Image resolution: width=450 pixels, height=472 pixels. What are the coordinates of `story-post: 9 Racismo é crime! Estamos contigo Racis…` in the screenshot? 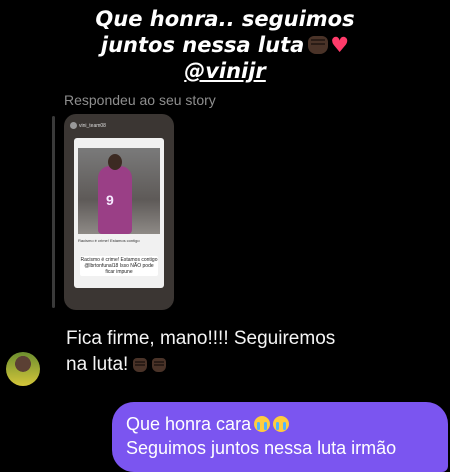 It's located at (119, 213).